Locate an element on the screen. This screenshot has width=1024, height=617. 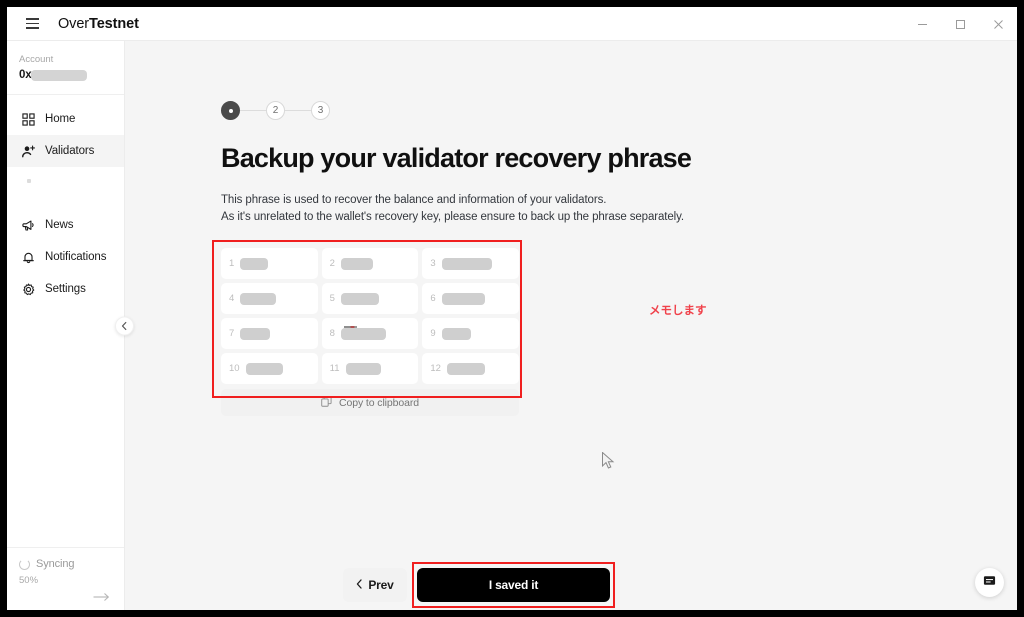
annotation-memo: メモします is located at coordinates (678, 311).